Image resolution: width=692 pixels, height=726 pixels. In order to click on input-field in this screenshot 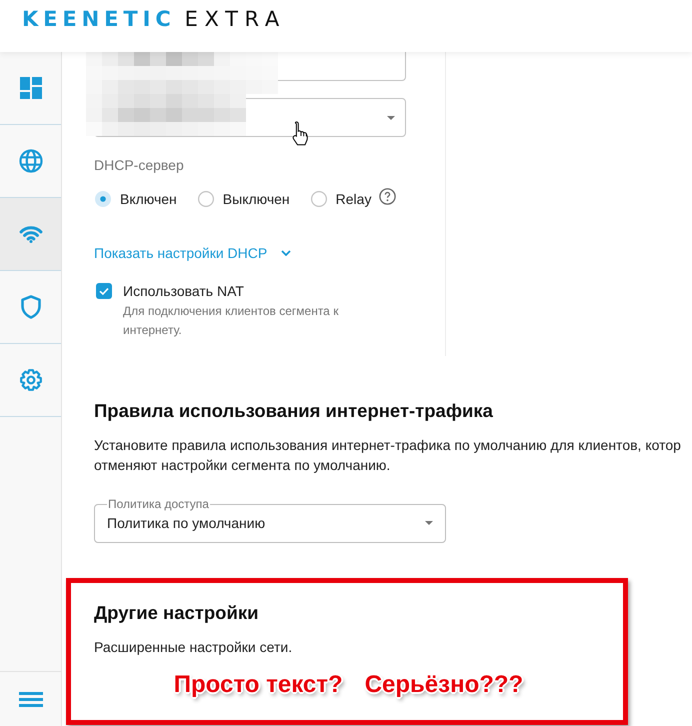, I will do `click(342, 66)`.